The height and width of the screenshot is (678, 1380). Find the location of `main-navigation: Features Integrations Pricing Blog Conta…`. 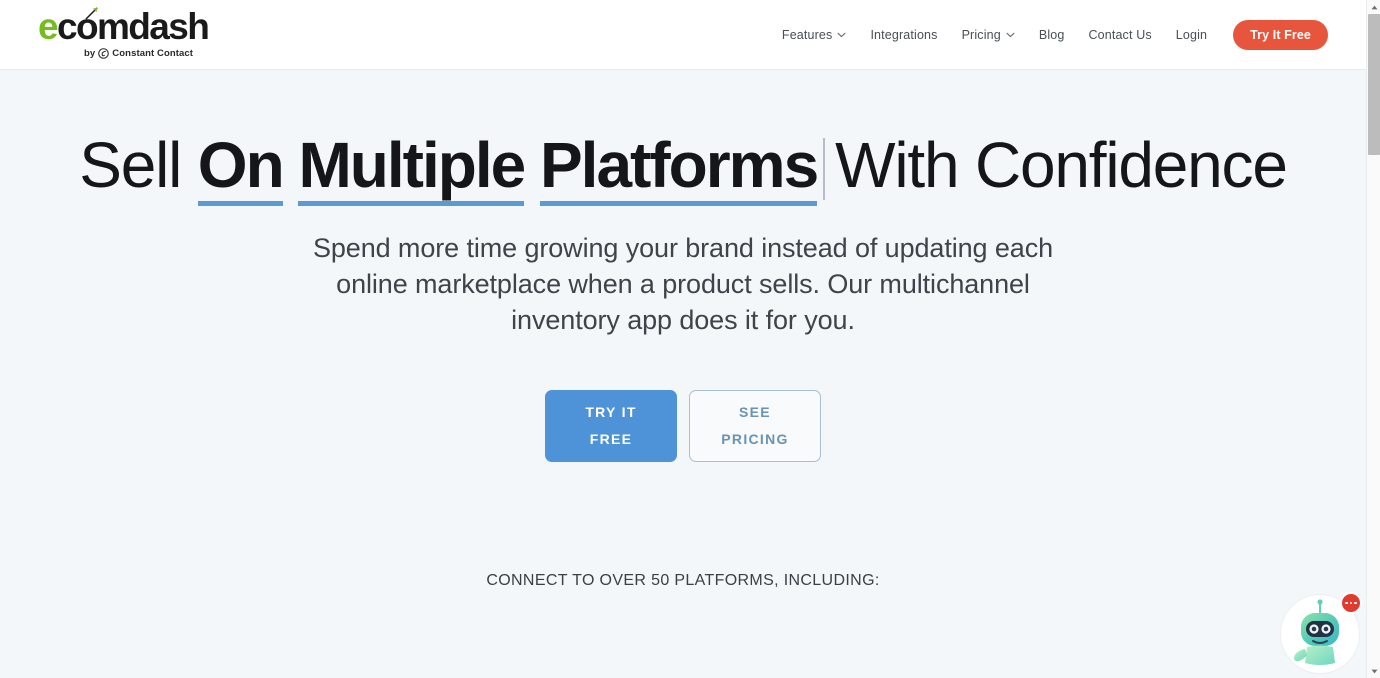

main-navigation: Features Integrations Pricing Blog Conta… is located at coordinates (1049, 35).